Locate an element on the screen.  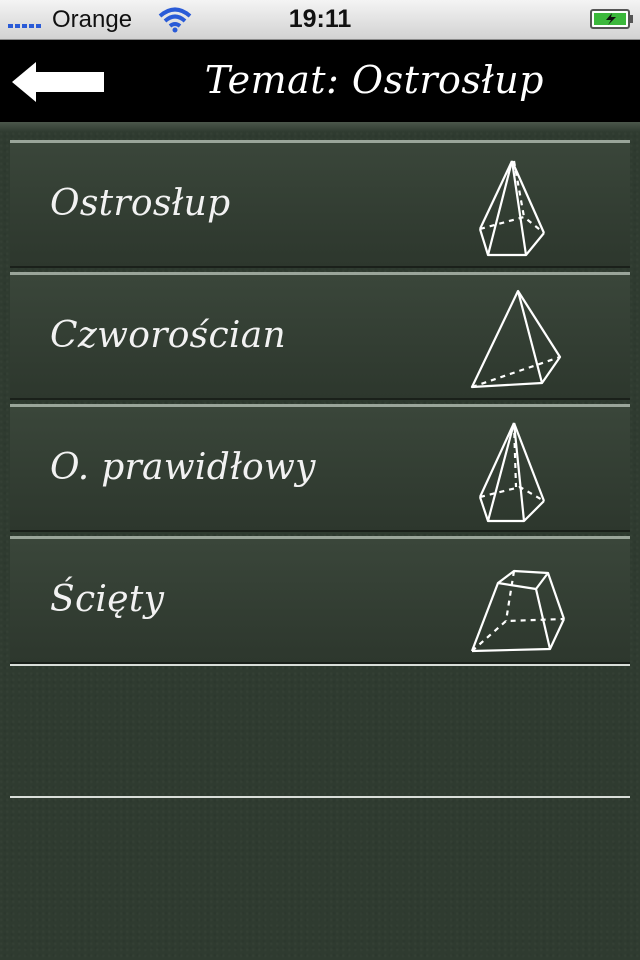
regular-pyramid-icon is located at coordinates (518, 472).